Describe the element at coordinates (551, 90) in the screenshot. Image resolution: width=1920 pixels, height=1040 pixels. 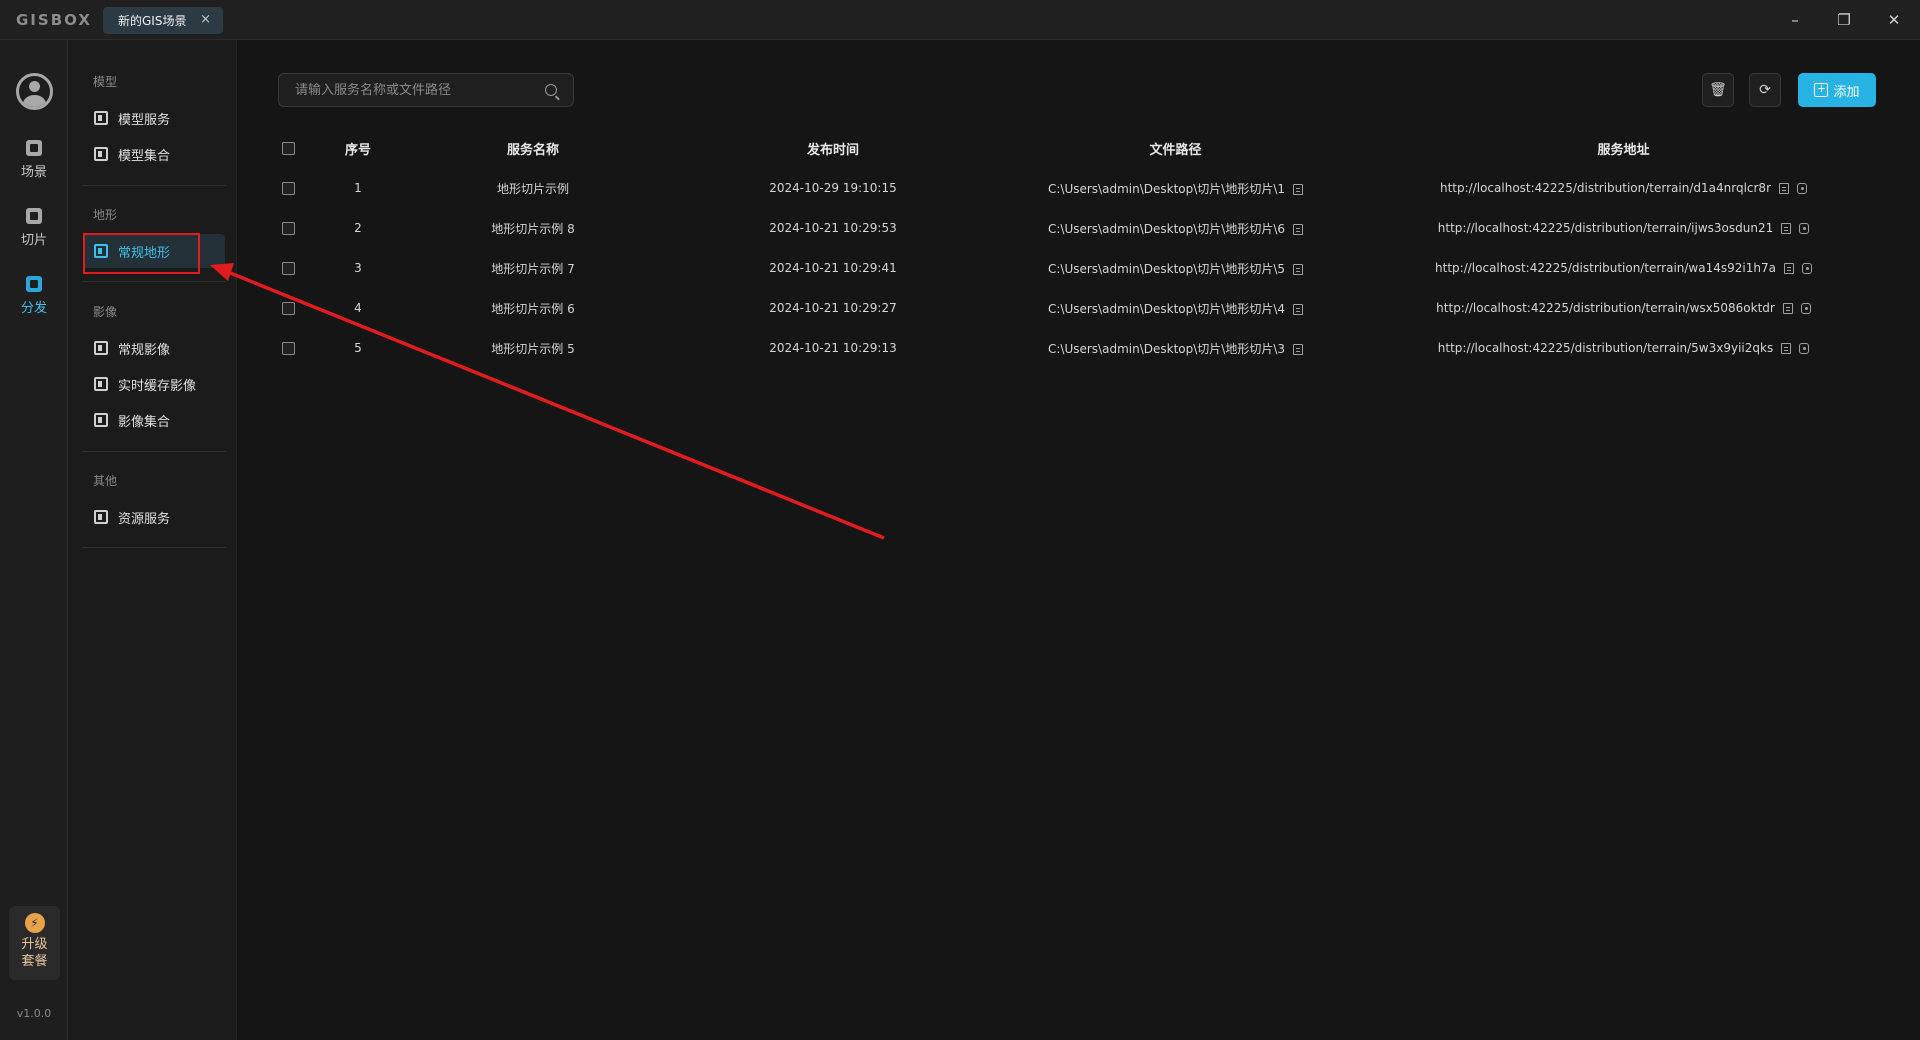
I see `search-icon` at that location.